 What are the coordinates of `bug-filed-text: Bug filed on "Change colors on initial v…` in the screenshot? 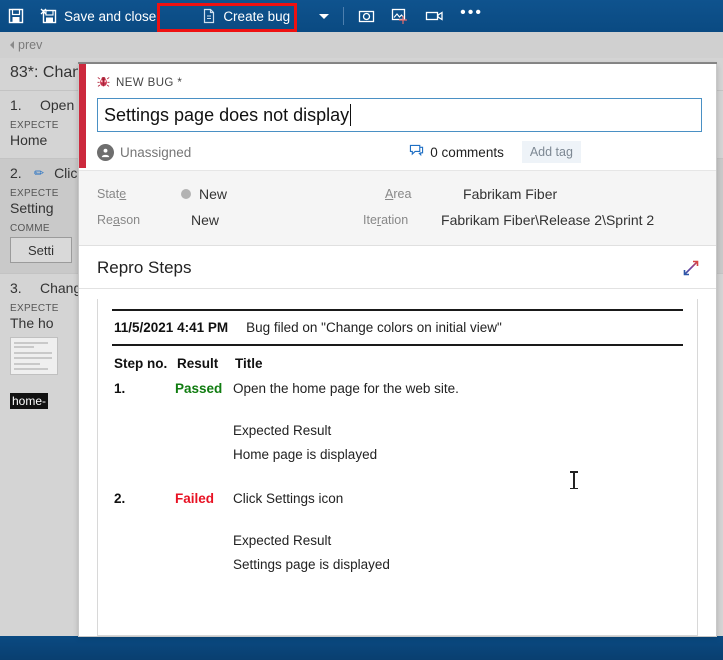 It's located at (374, 327).